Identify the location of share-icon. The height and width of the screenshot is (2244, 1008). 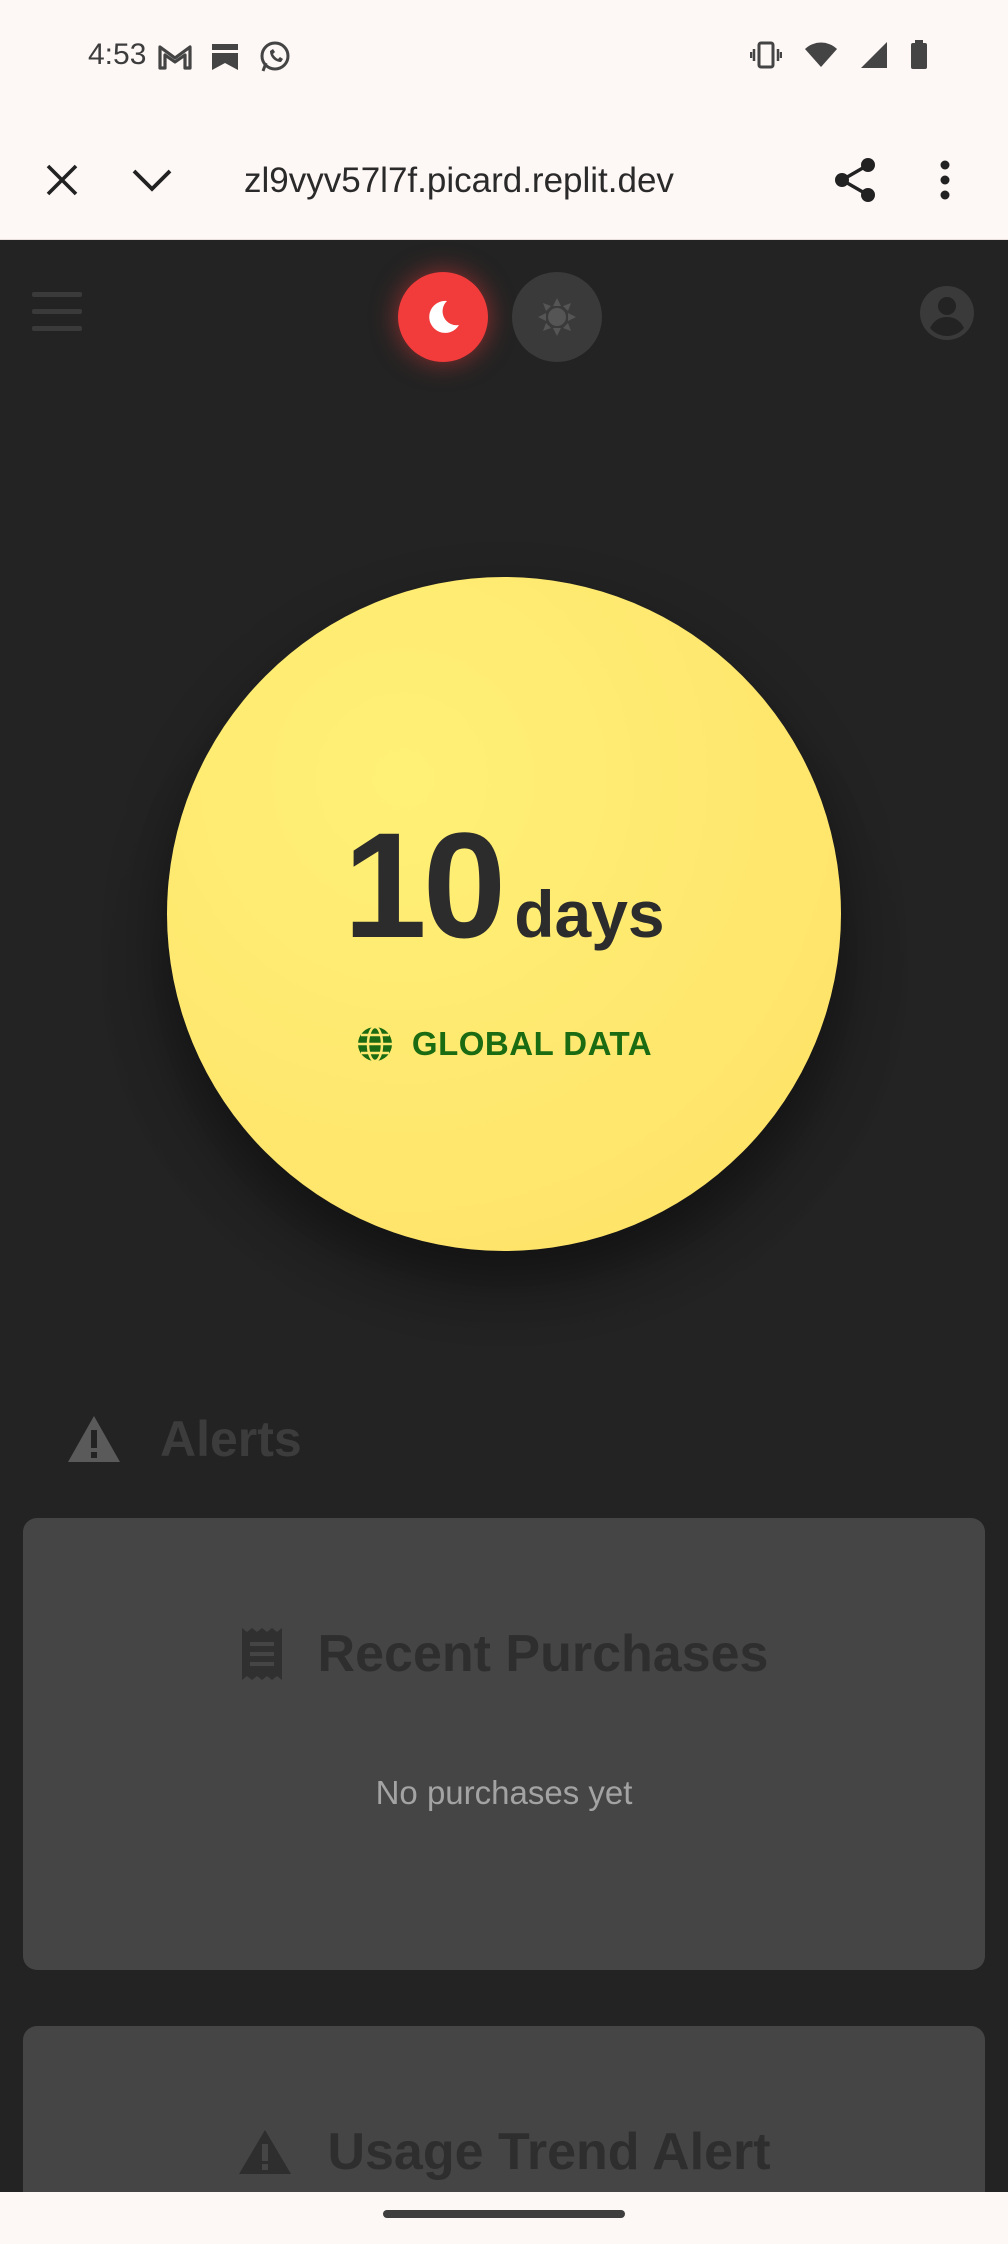
(855, 180).